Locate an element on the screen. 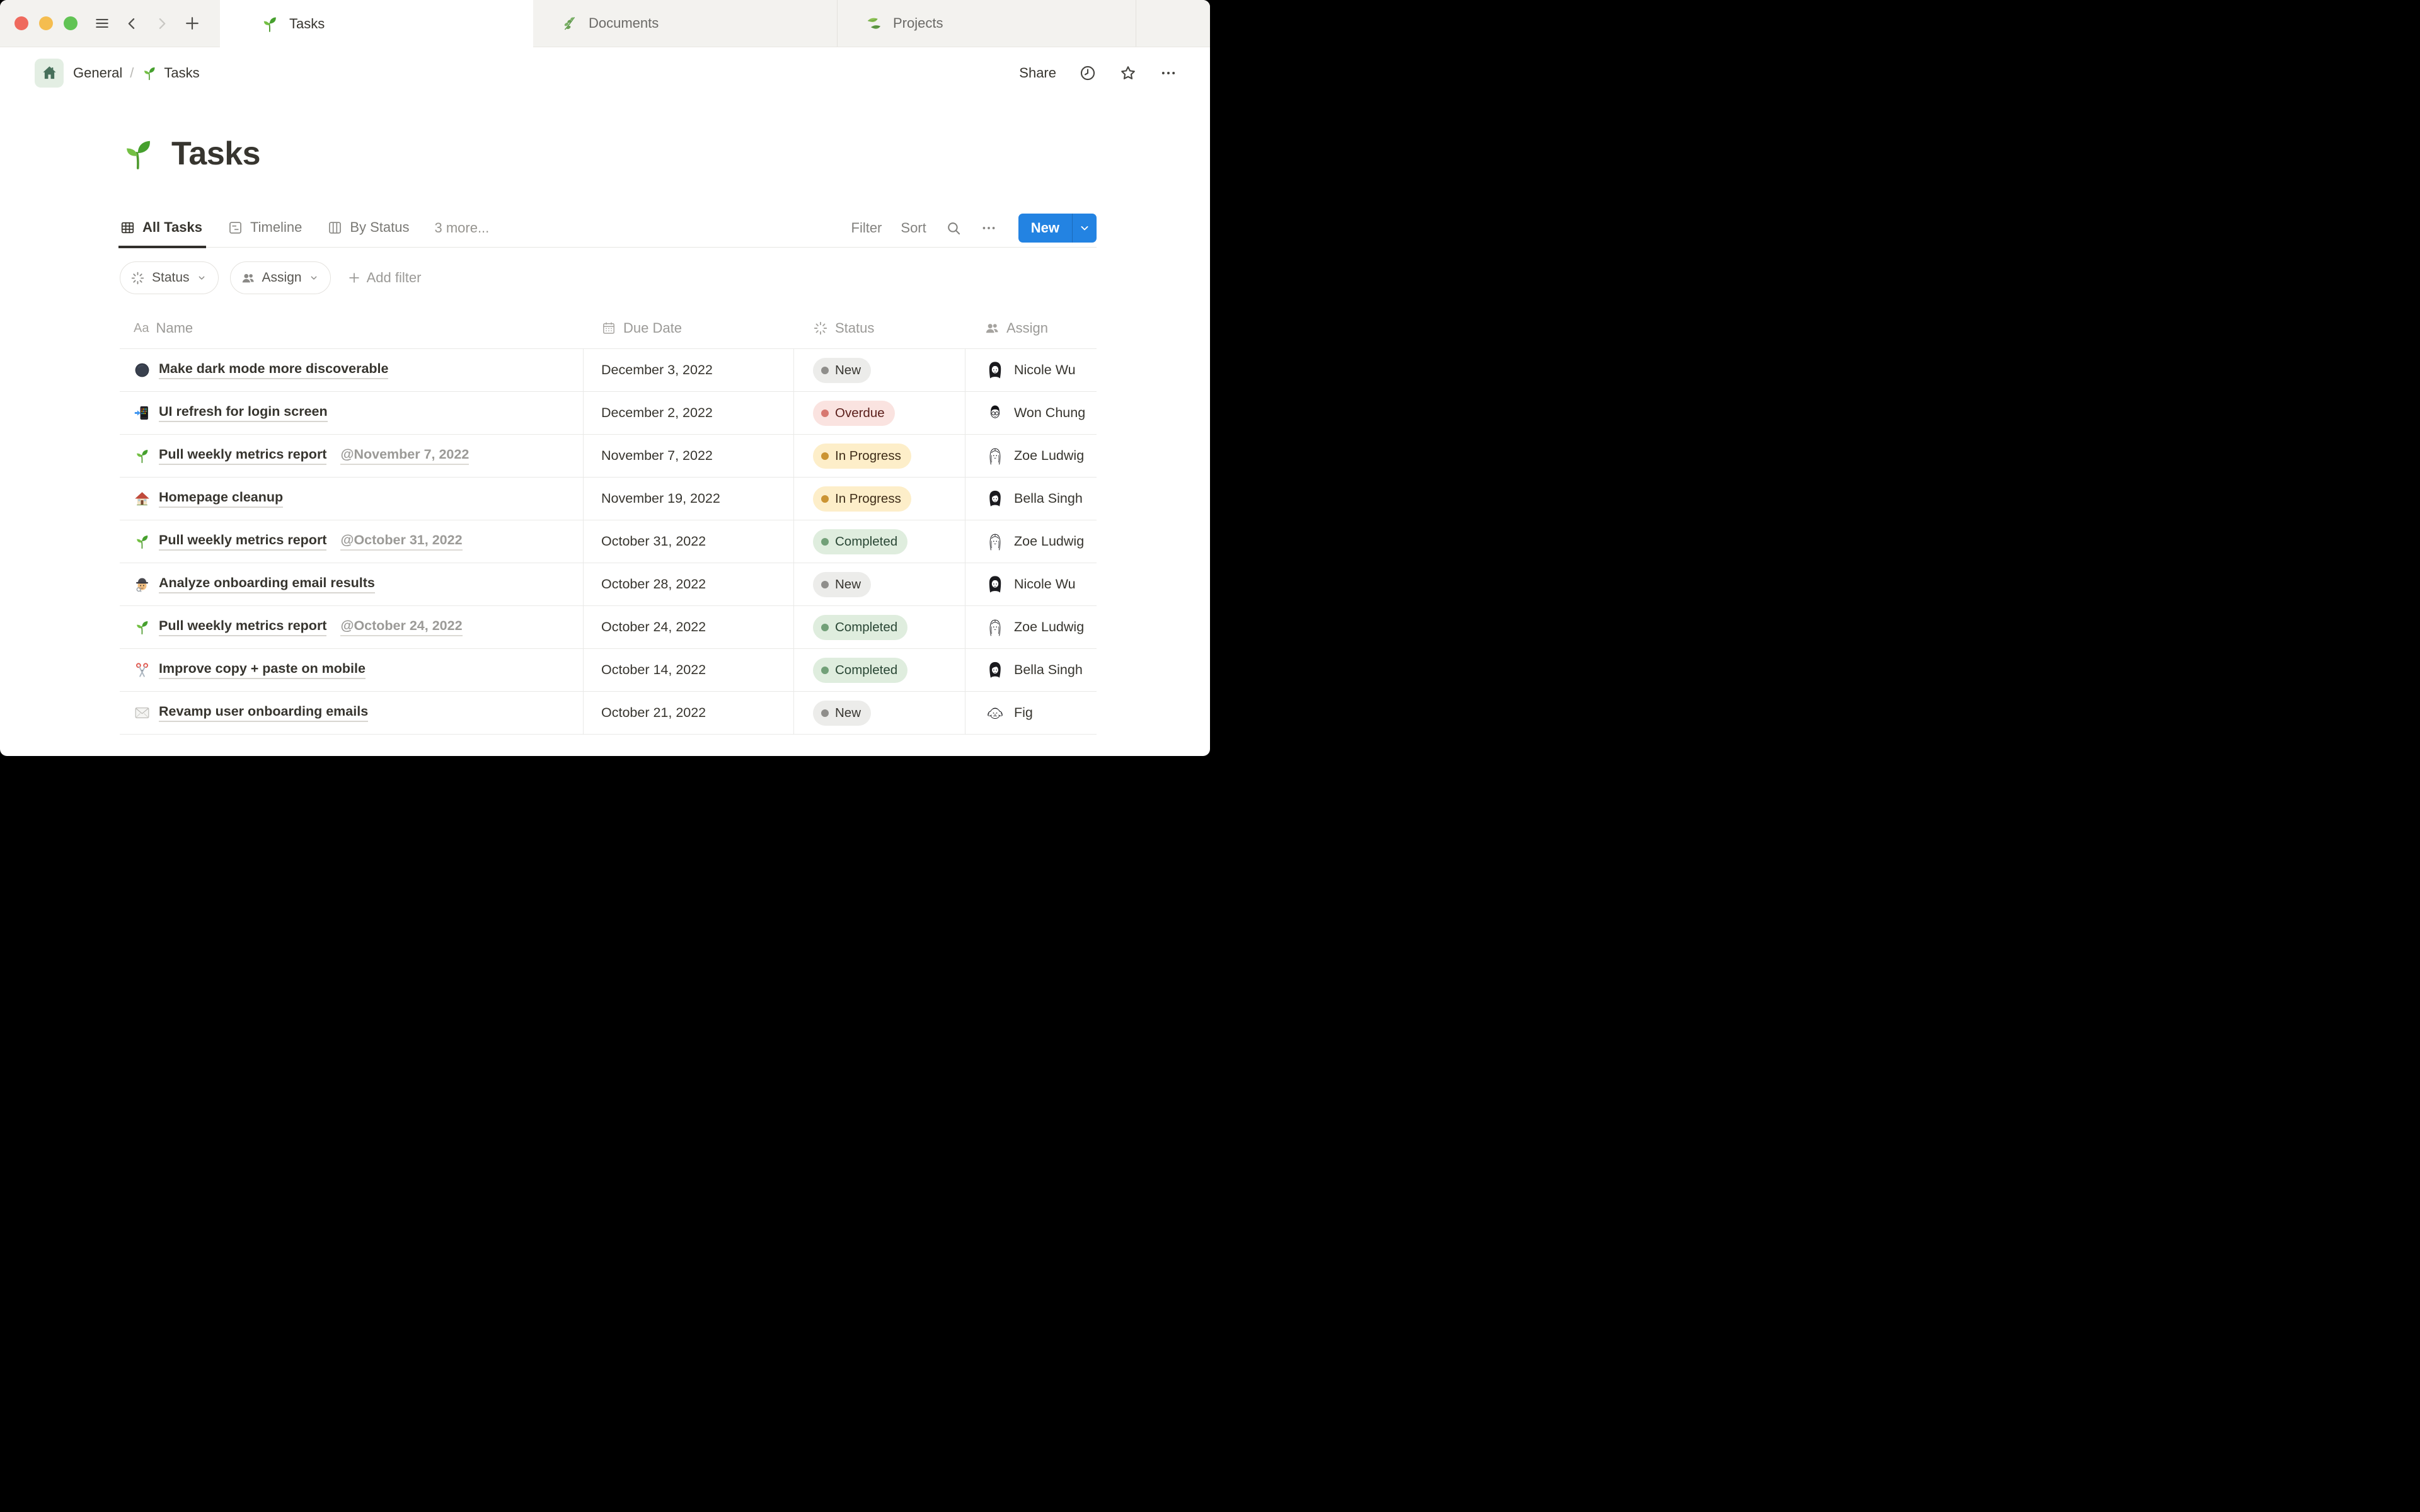  share-button: Share is located at coordinates (1038, 73).